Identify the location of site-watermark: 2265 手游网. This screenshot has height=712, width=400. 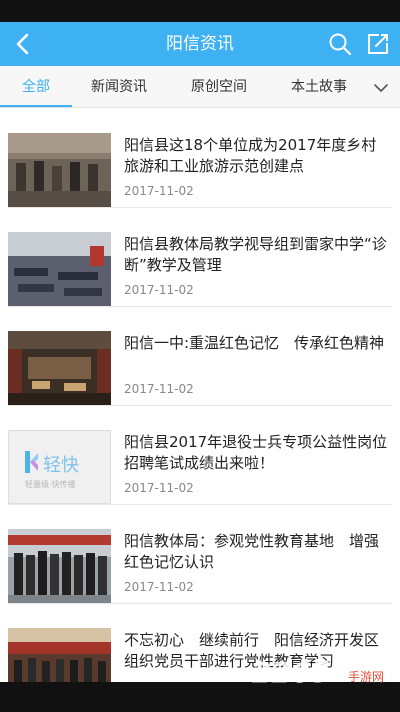
(326, 674).